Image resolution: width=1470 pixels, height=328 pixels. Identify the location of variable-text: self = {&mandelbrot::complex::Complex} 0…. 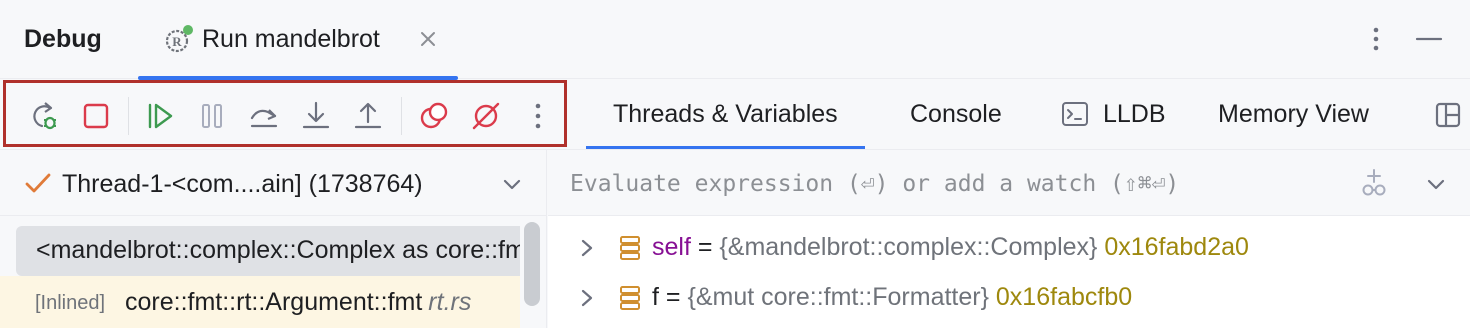
(950, 247).